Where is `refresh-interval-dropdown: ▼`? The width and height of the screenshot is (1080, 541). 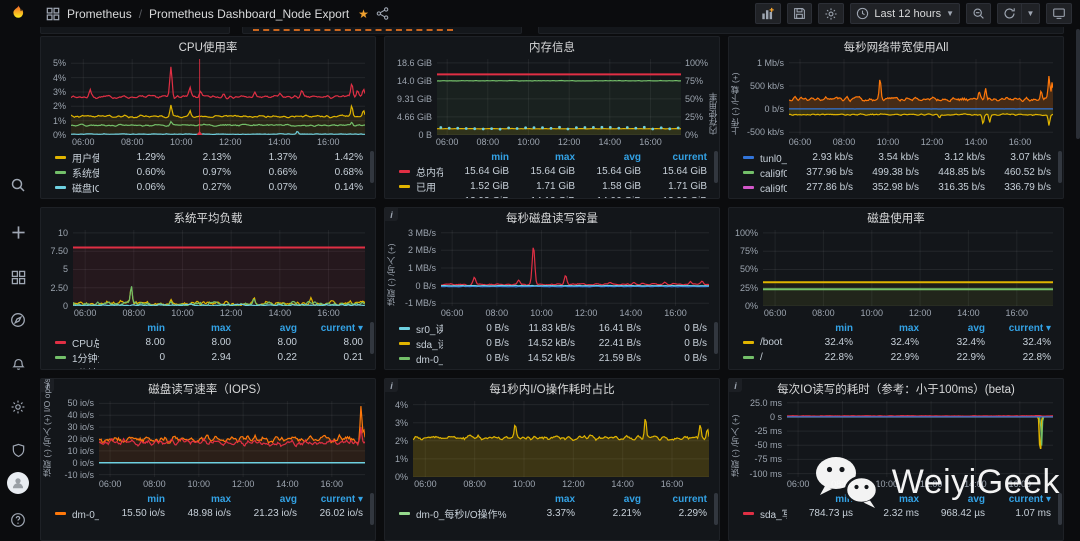 refresh-interval-dropdown: ▼ is located at coordinates (1031, 13).